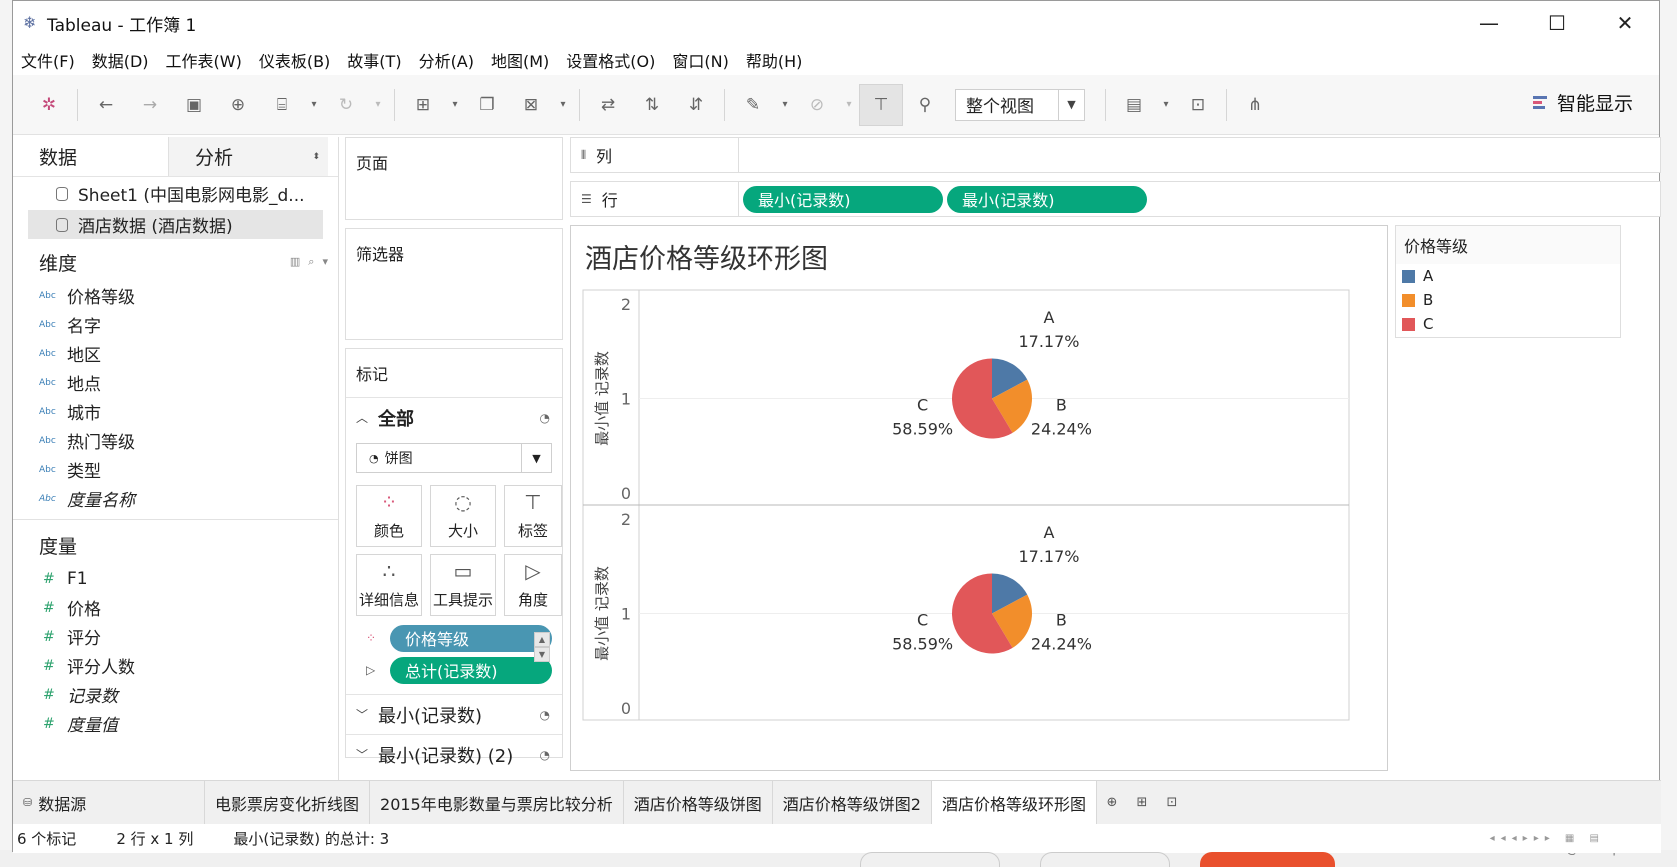 This screenshot has width=1677, height=867. What do you see at coordinates (175, 440) in the screenshot?
I see `field-popularity: Abc 热门等级` at bounding box center [175, 440].